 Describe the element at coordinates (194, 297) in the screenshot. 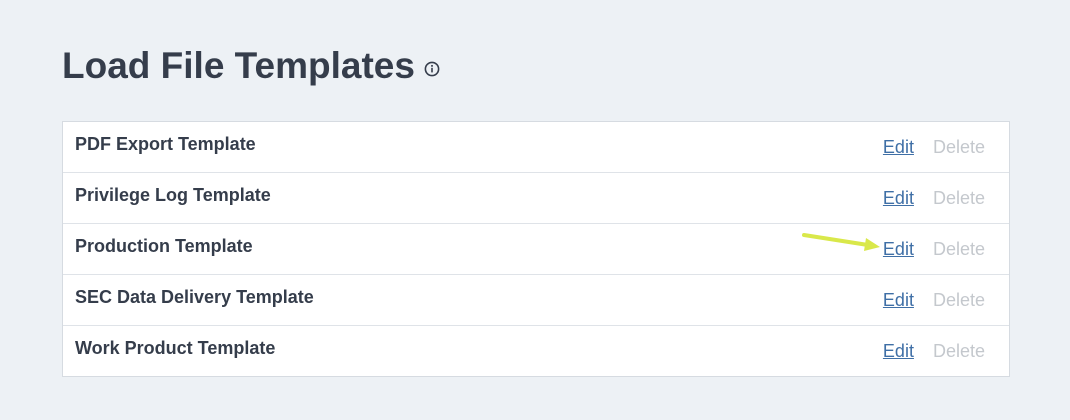

I see `template-name: SEC Data Delivery Template` at that location.